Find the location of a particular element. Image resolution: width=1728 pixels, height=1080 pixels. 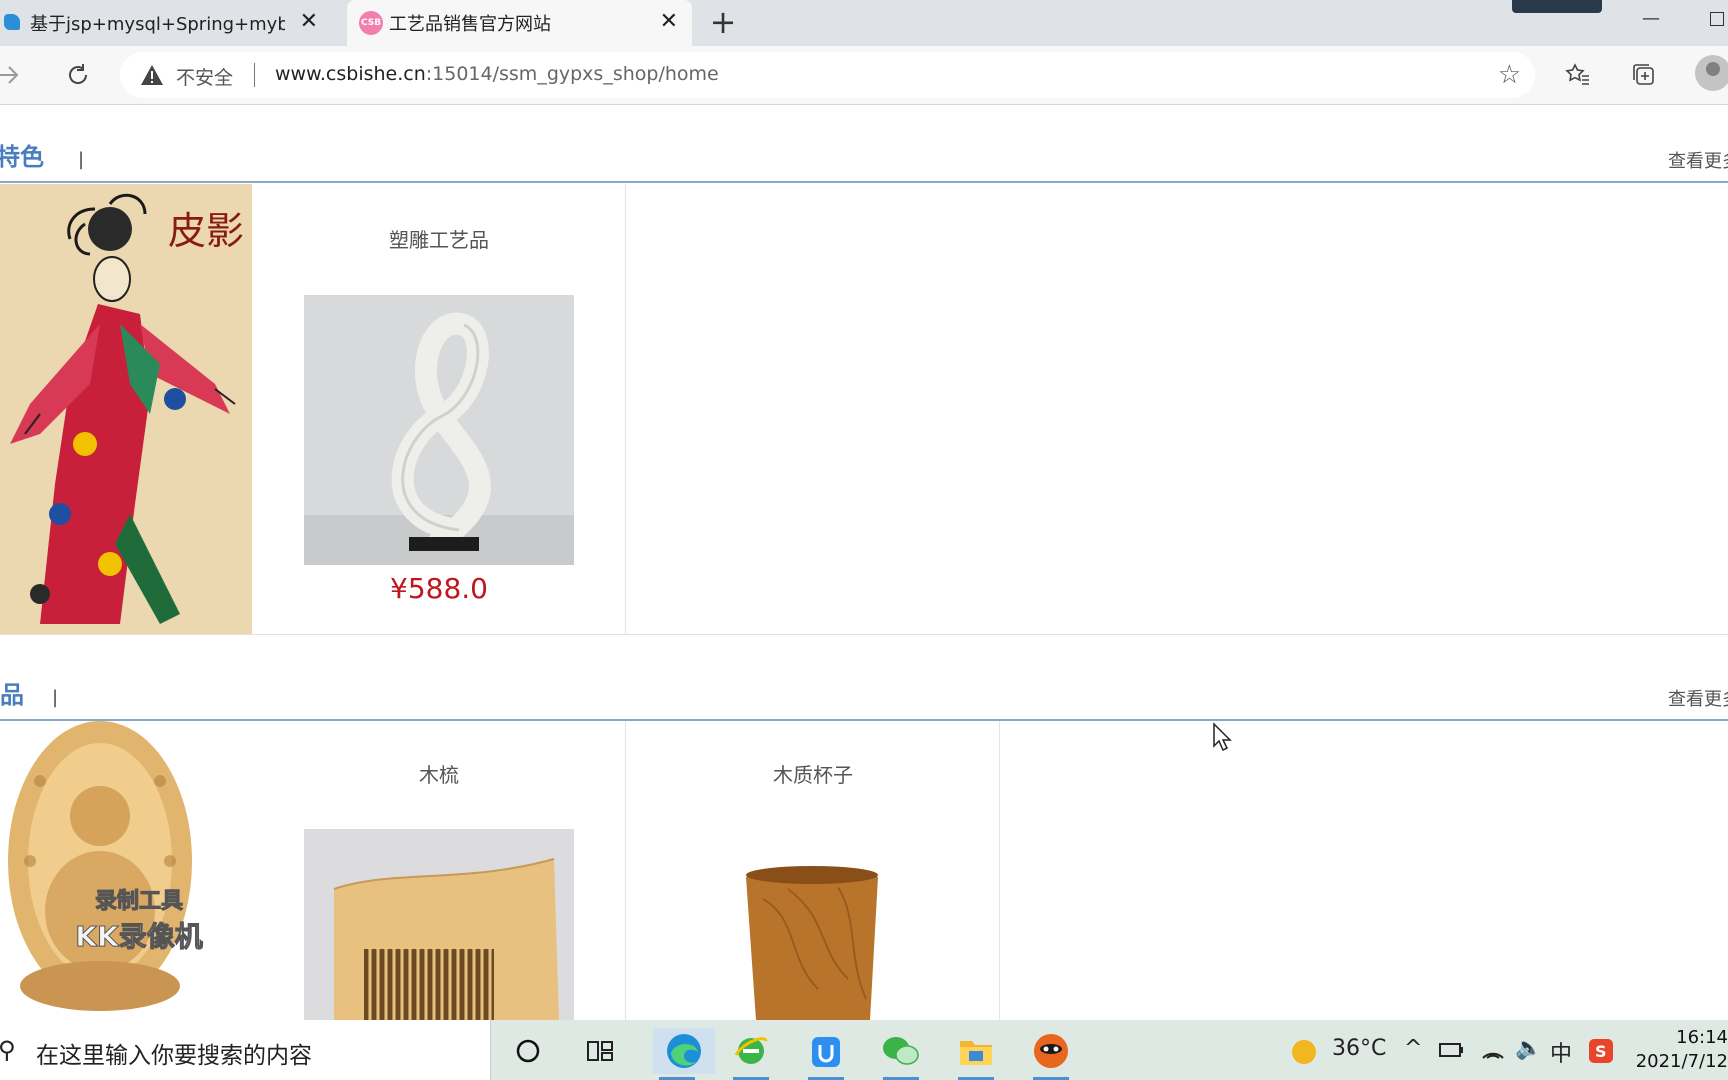

tab-project-docs: 基于jsp+mysql+Spring+mybatis的 ✕ is located at coordinates (166, 23).